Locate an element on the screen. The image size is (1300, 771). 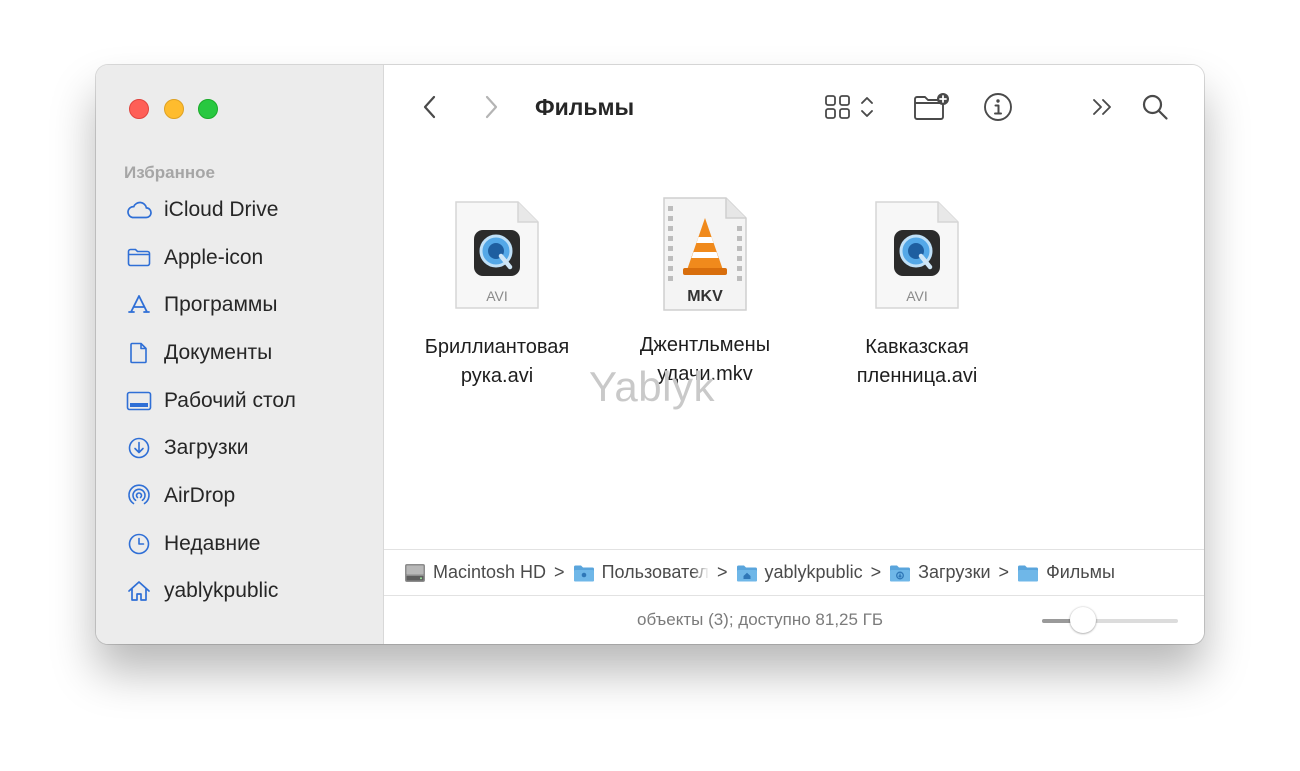
path-crumb-home: yablykpublic is located at coordinates (799, 572).